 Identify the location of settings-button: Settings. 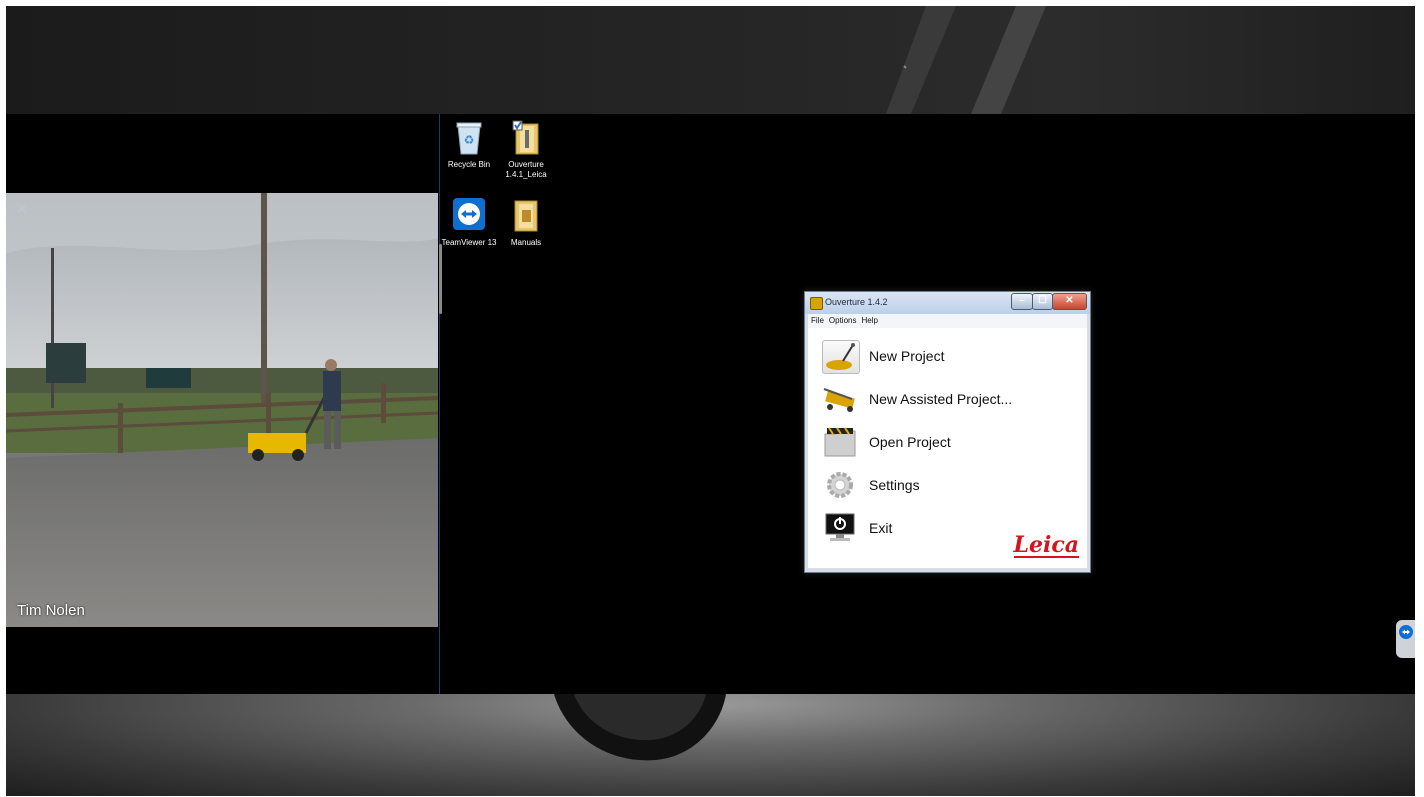
(947, 485).